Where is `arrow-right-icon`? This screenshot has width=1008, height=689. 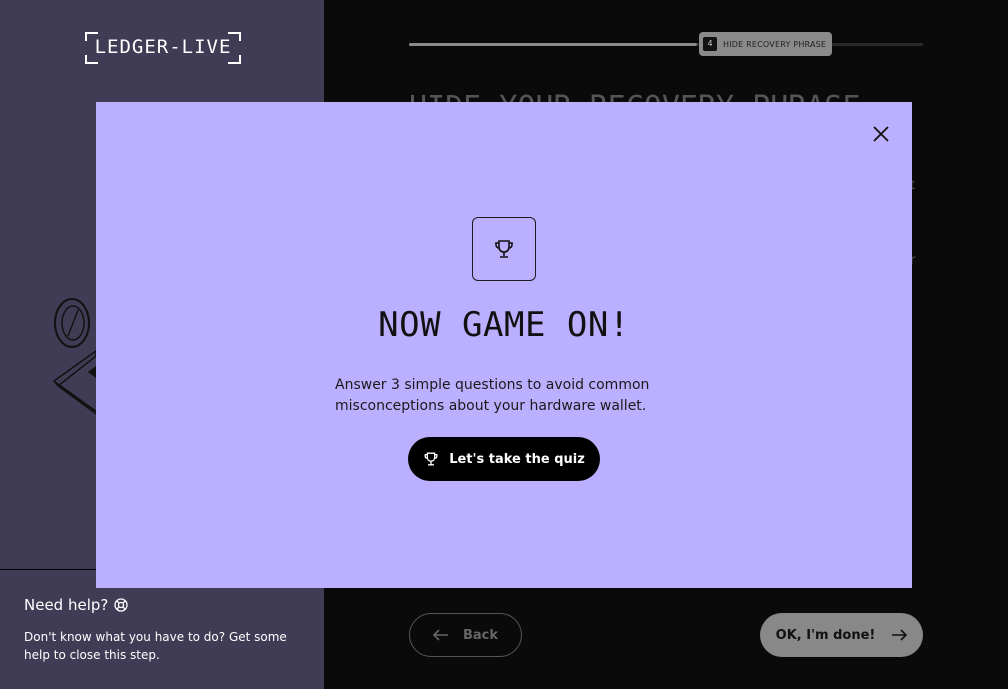 arrow-right-icon is located at coordinates (900, 635).